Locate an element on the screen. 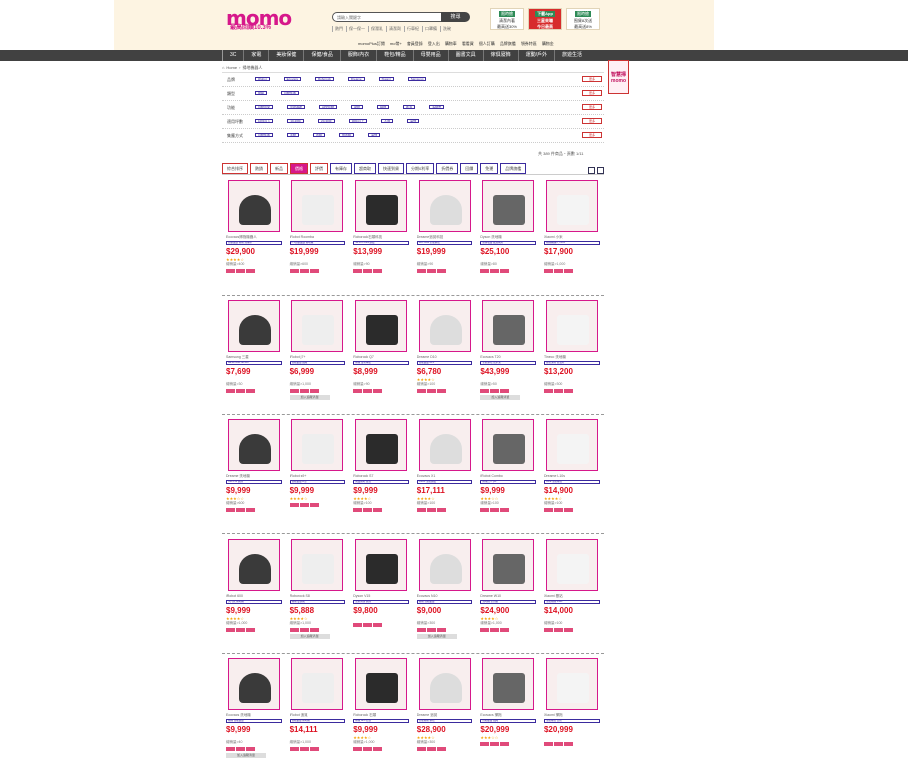 This screenshot has width=908, height=773. nav-item: 運動/戶外 is located at coordinates (535, 55).